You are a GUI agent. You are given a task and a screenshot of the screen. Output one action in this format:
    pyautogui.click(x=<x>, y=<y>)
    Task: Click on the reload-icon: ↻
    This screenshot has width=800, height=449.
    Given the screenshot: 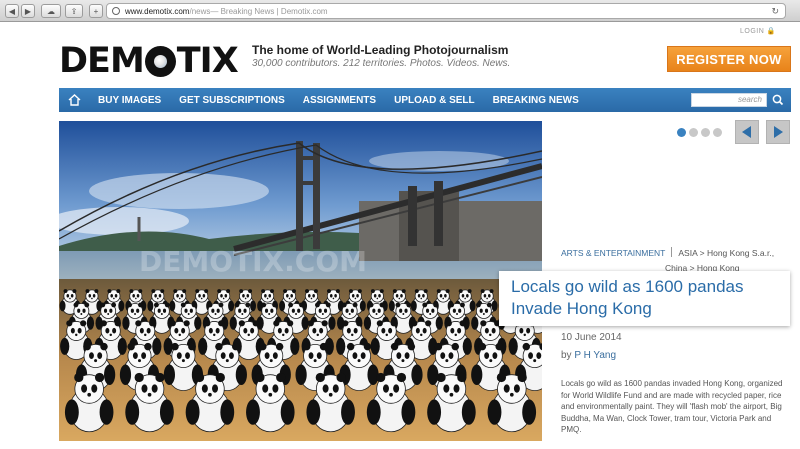 What is the action you would take?
    pyautogui.click(x=775, y=11)
    